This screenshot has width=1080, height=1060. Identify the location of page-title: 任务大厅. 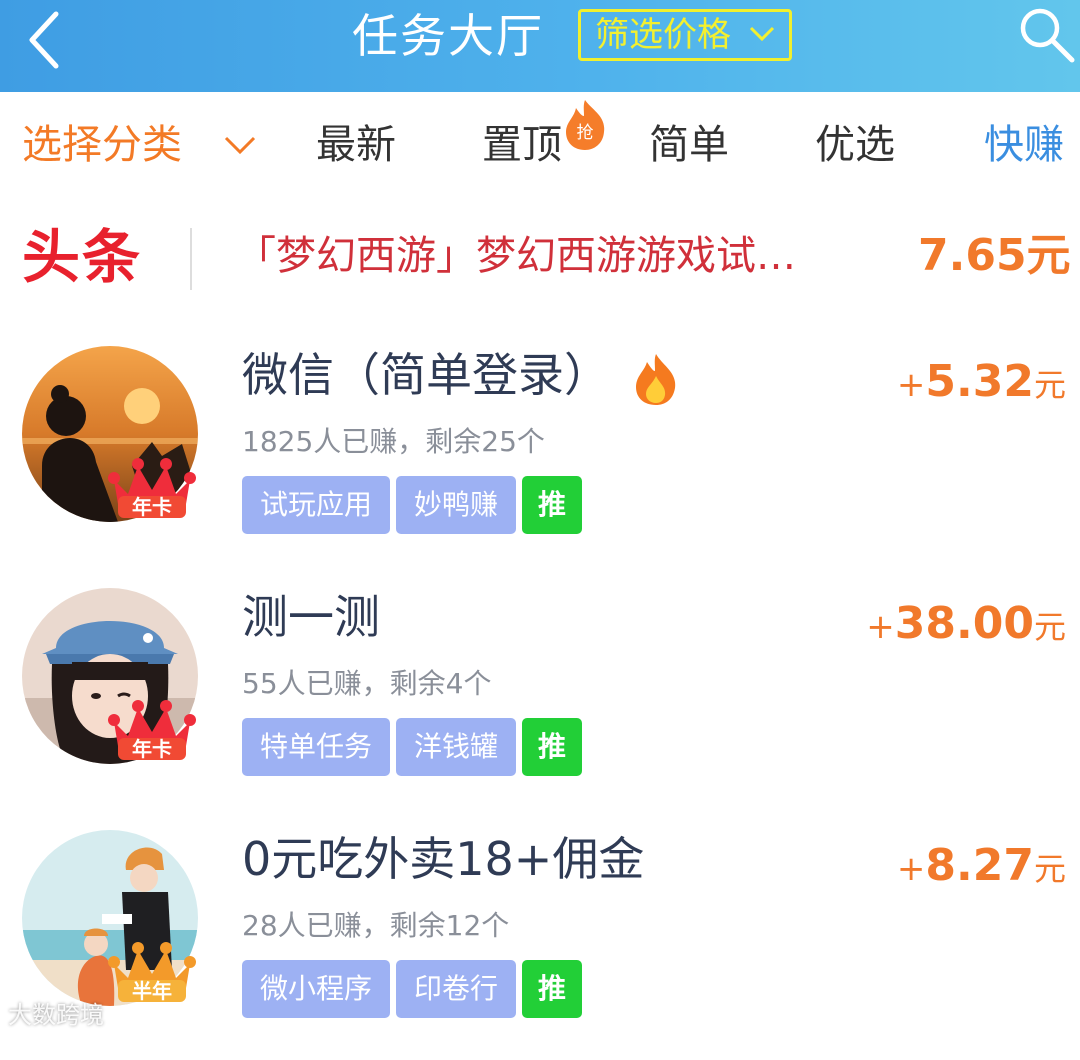
(448, 36).